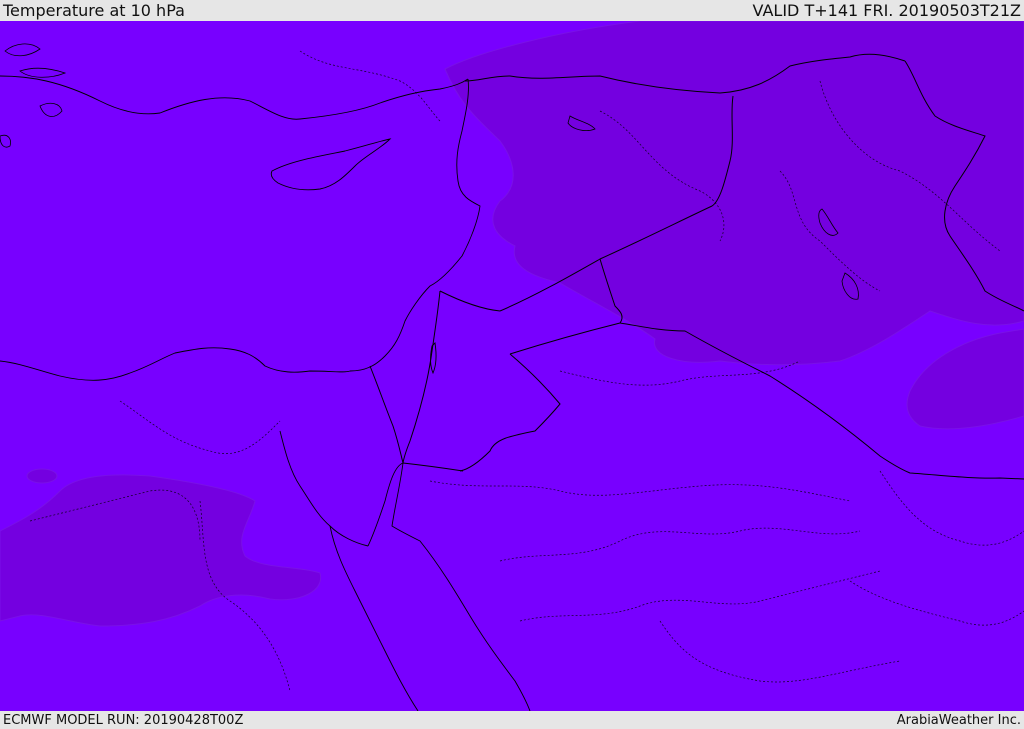 This screenshot has height=729, width=1024. What do you see at coordinates (94, 10) in the screenshot?
I see `map-title: Temperature at 10 hPa` at bounding box center [94, 10].